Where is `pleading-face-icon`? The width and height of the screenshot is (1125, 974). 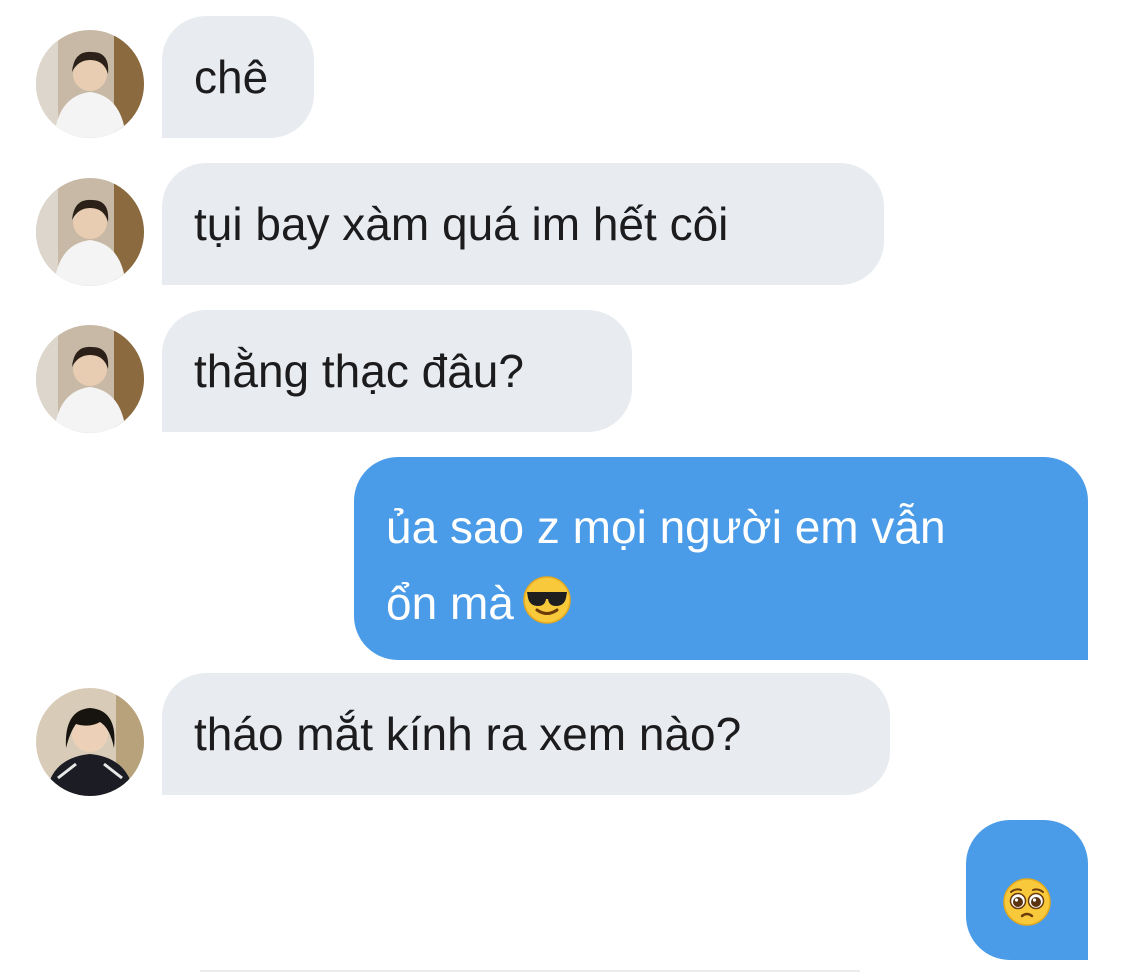 pleading-face-icon is located at coordinates (1027, 899).